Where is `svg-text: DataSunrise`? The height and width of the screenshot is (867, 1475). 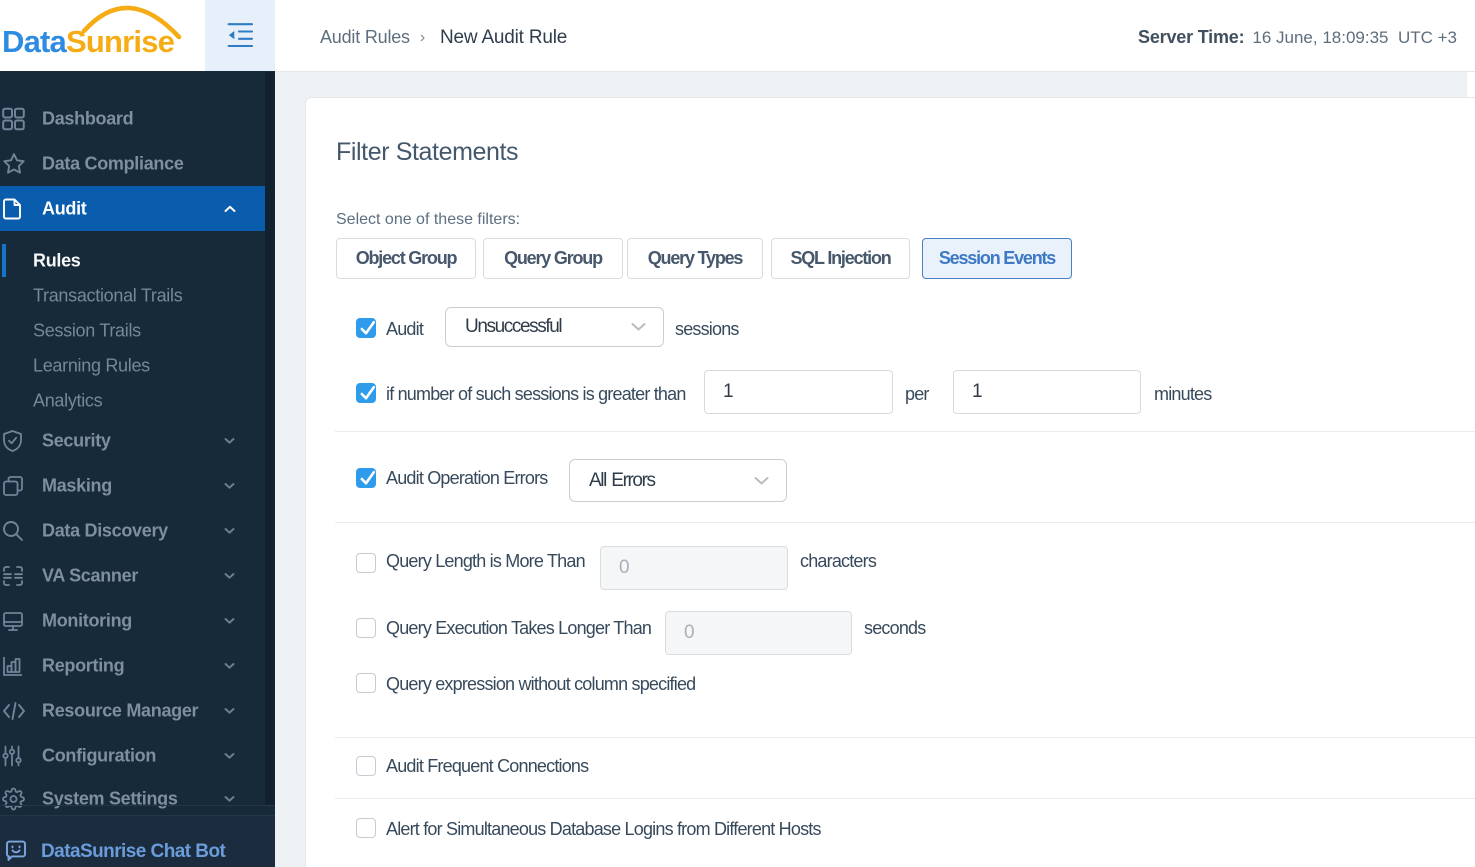
svg-text: DataSunrise is located at coordinates (88, 41).